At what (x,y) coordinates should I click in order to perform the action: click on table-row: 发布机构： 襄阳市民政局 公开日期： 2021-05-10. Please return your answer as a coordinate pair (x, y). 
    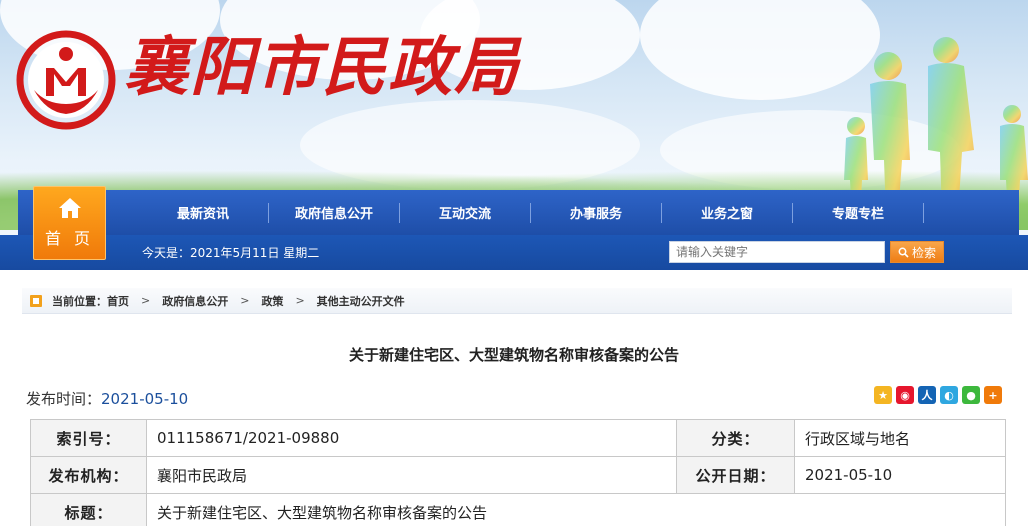
    Looking at the image, I should click on (518, 475).